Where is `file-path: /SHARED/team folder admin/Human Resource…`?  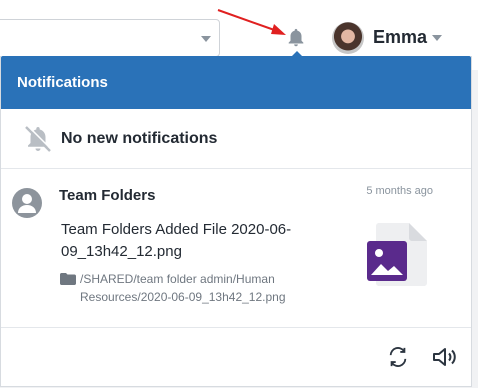
file-path: /SHARED/team folder admin/Human Resource… is located at coordinates (205, 288).